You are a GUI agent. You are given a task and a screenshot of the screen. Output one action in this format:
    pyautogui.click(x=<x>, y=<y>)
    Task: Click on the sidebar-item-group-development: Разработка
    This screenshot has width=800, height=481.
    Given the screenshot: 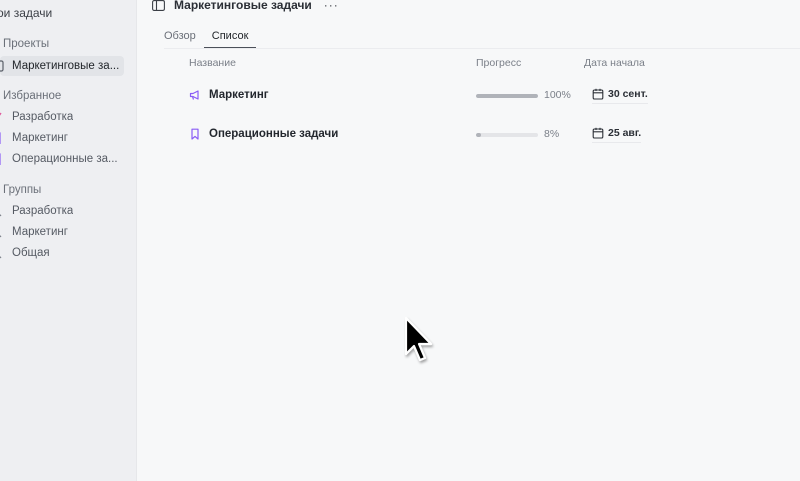 What is the action you would take?
    pyautogui.click(x=62, y=211)
    